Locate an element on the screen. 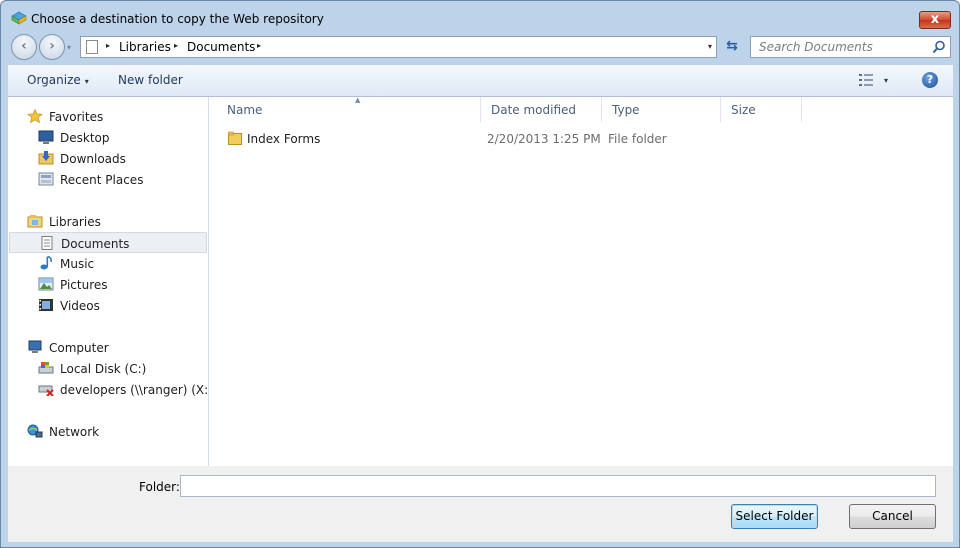 This screenshot has width=960, height=548. forward-button: › is located at coordinates (52, 47).